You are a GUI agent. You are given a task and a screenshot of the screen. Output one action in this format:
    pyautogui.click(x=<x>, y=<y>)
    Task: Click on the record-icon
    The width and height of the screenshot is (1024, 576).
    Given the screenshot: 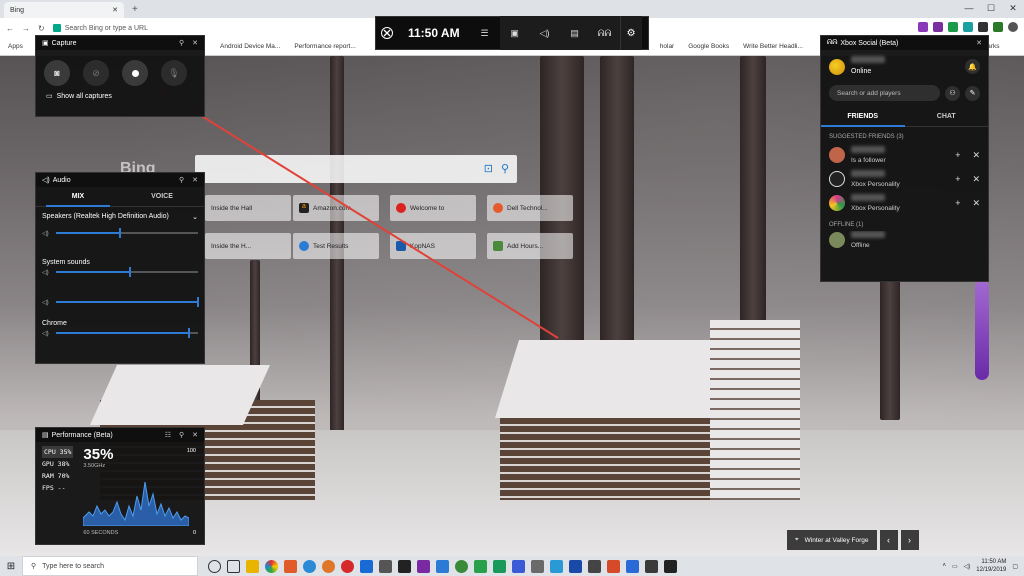 What is the action you would take?
    pyautogui.click(x=135, y=73)
    